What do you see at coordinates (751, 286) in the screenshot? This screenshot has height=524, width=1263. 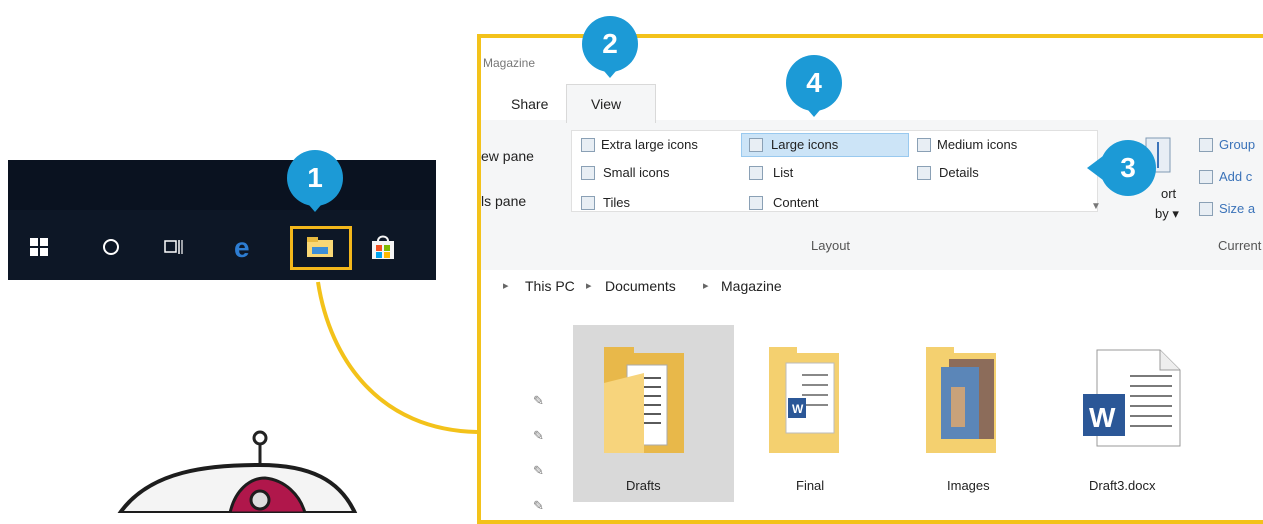 I see `breadcrumb-magazine: Magazine` at bounding box center [751, 286].